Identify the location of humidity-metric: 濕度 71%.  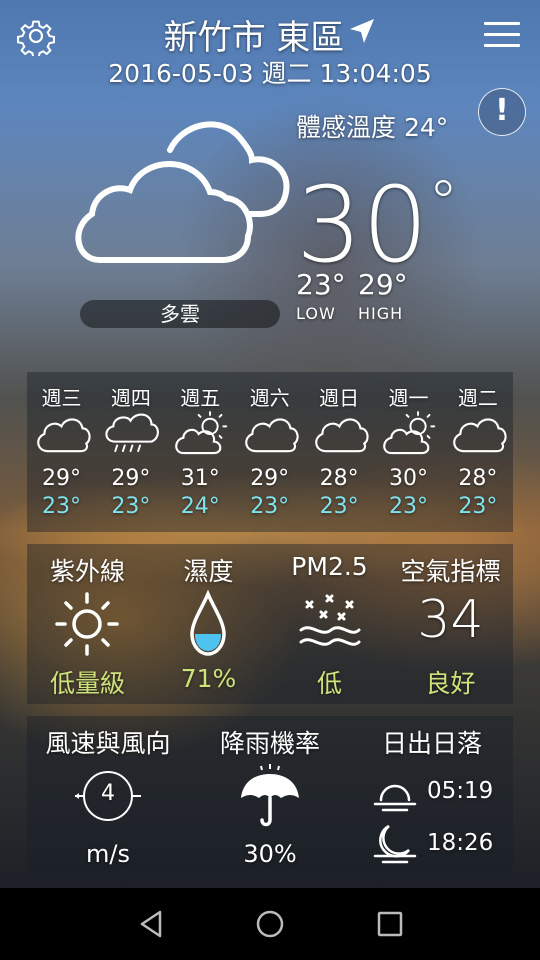
(208, 624).